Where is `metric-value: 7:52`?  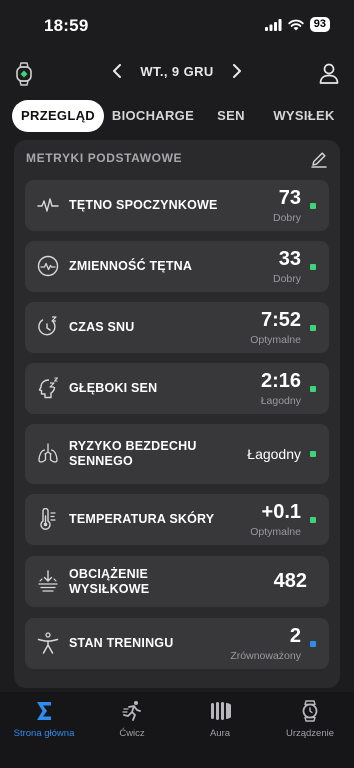 metric-value: 7:52 is located at coordinates (280, 320).